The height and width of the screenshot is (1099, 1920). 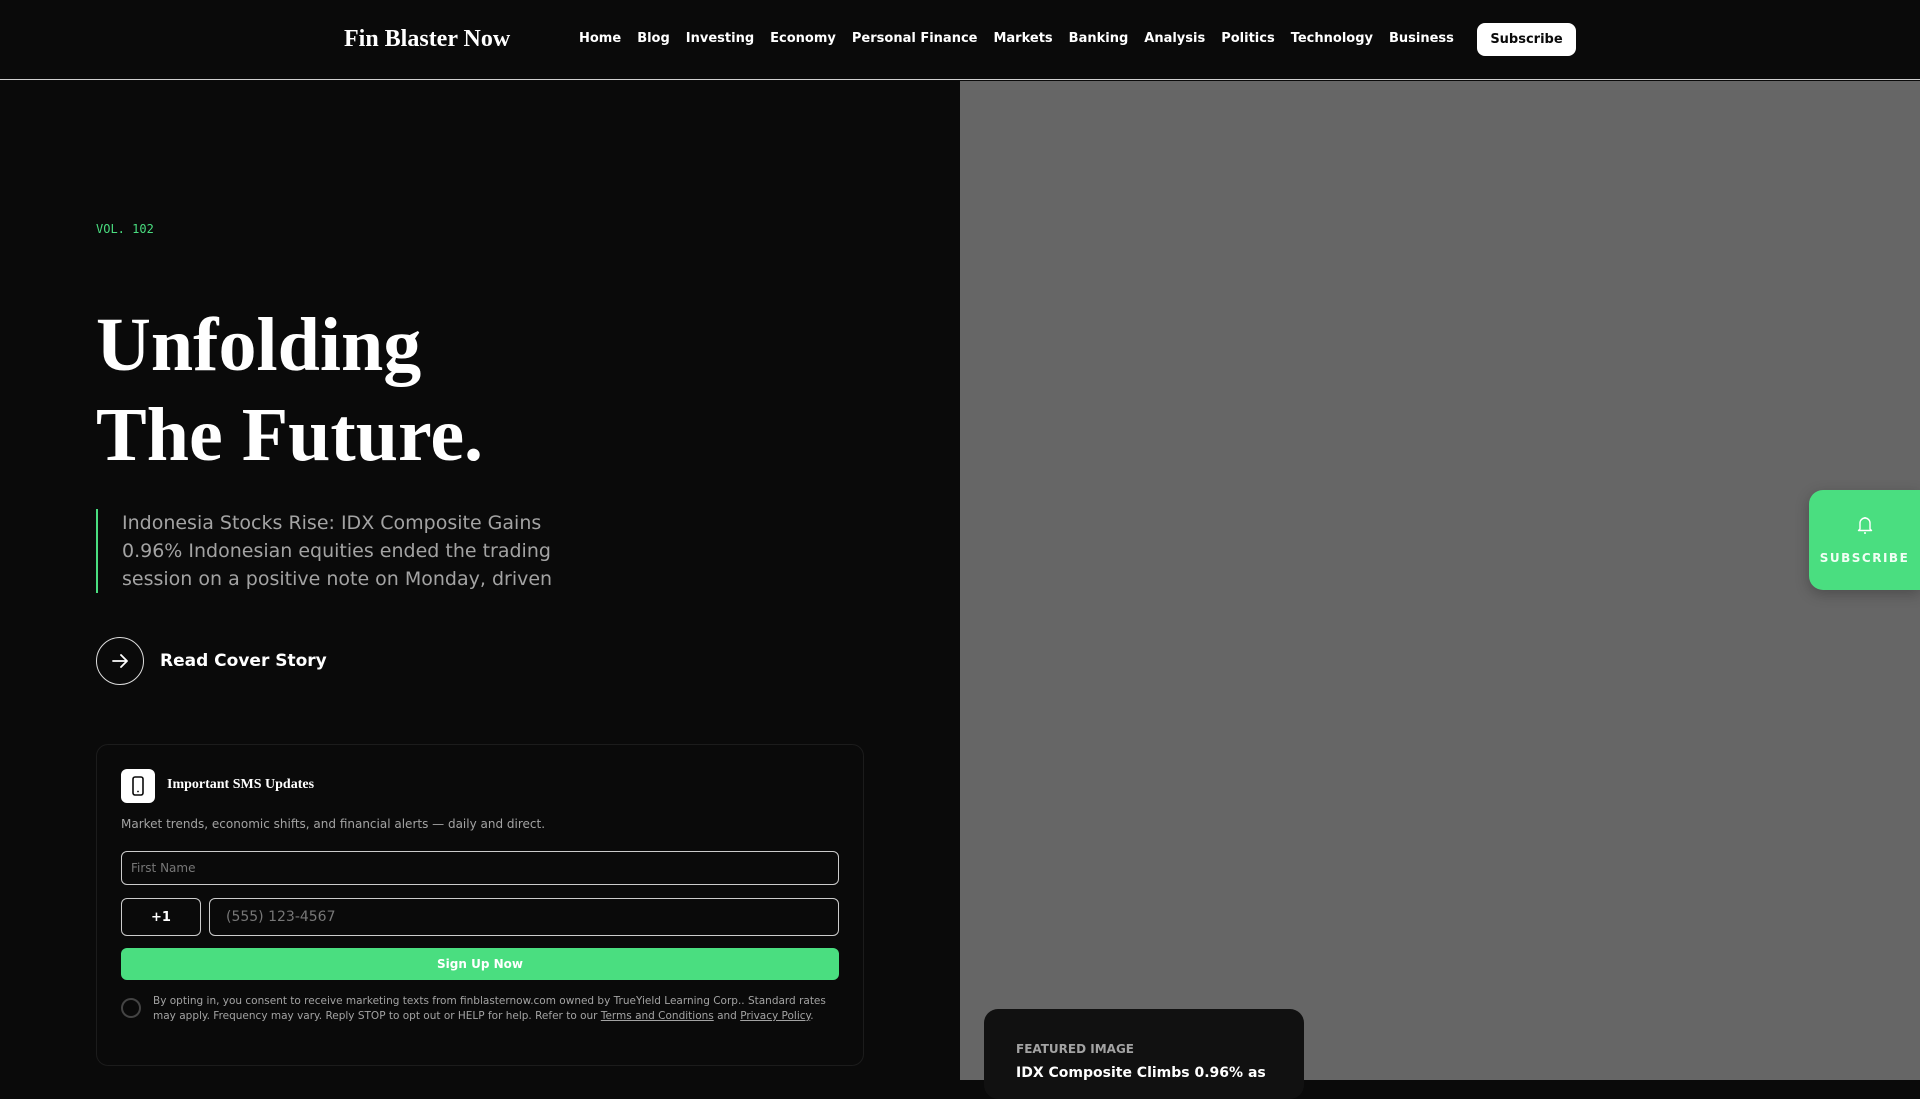 I want to click on sign-up-button: Sign Up Now, so click(x=480, y=964).